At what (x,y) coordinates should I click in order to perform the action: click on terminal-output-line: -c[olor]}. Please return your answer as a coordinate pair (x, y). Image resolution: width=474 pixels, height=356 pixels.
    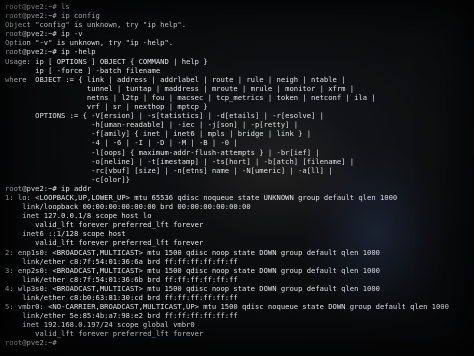
    Looking at the image, I should click on (67, 179).